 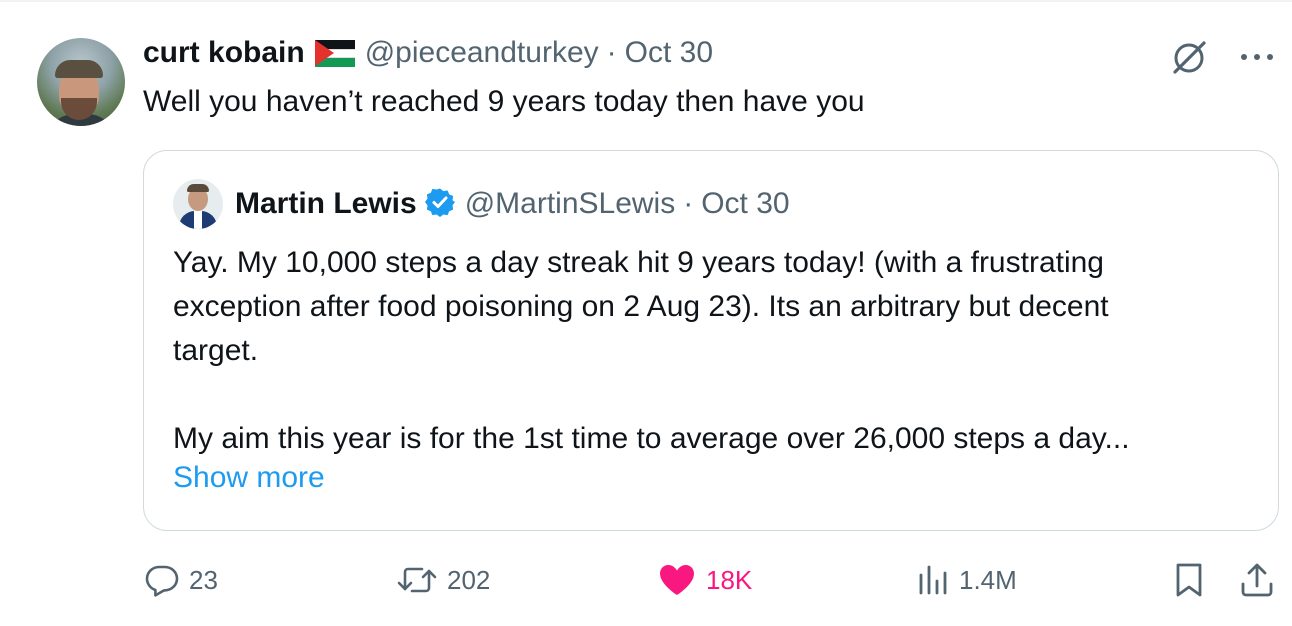 What do you see at coordinates (79, 69) in the screenshot?
I see `avatar-cap` at bounding box center [79, 69].